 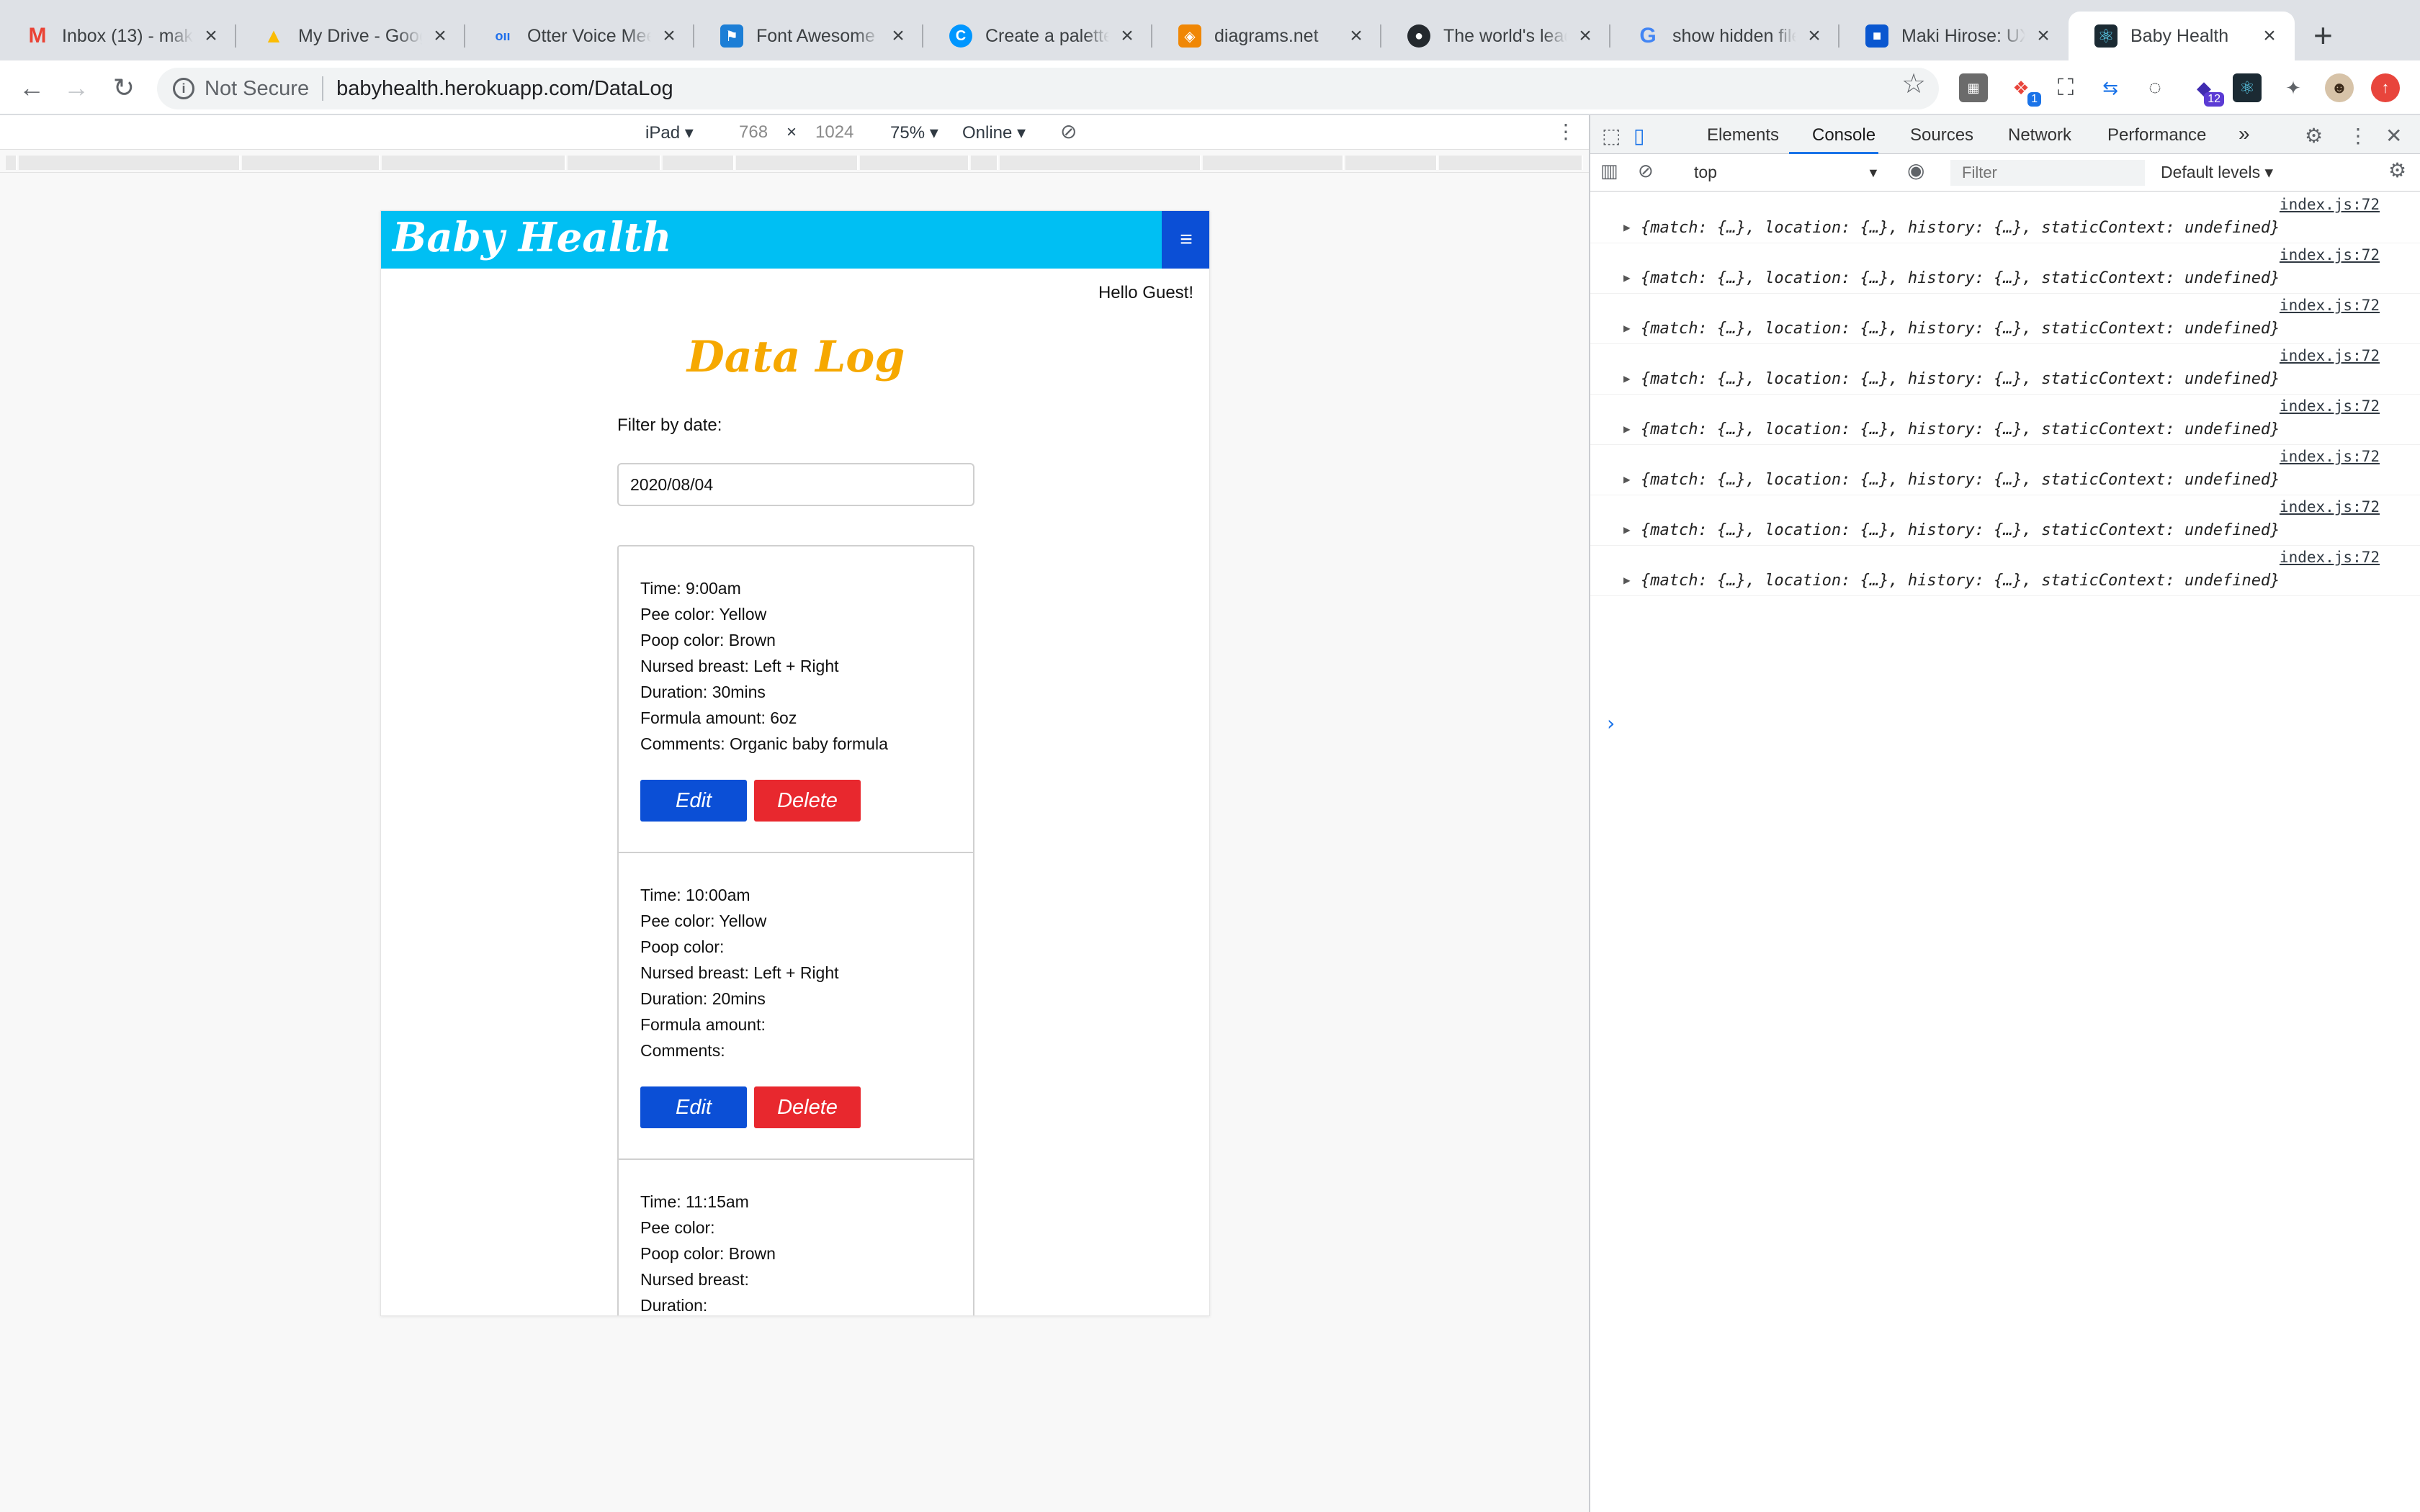 I want to click on screenshot-icon: ⛶, so click(x=2065, y=87).